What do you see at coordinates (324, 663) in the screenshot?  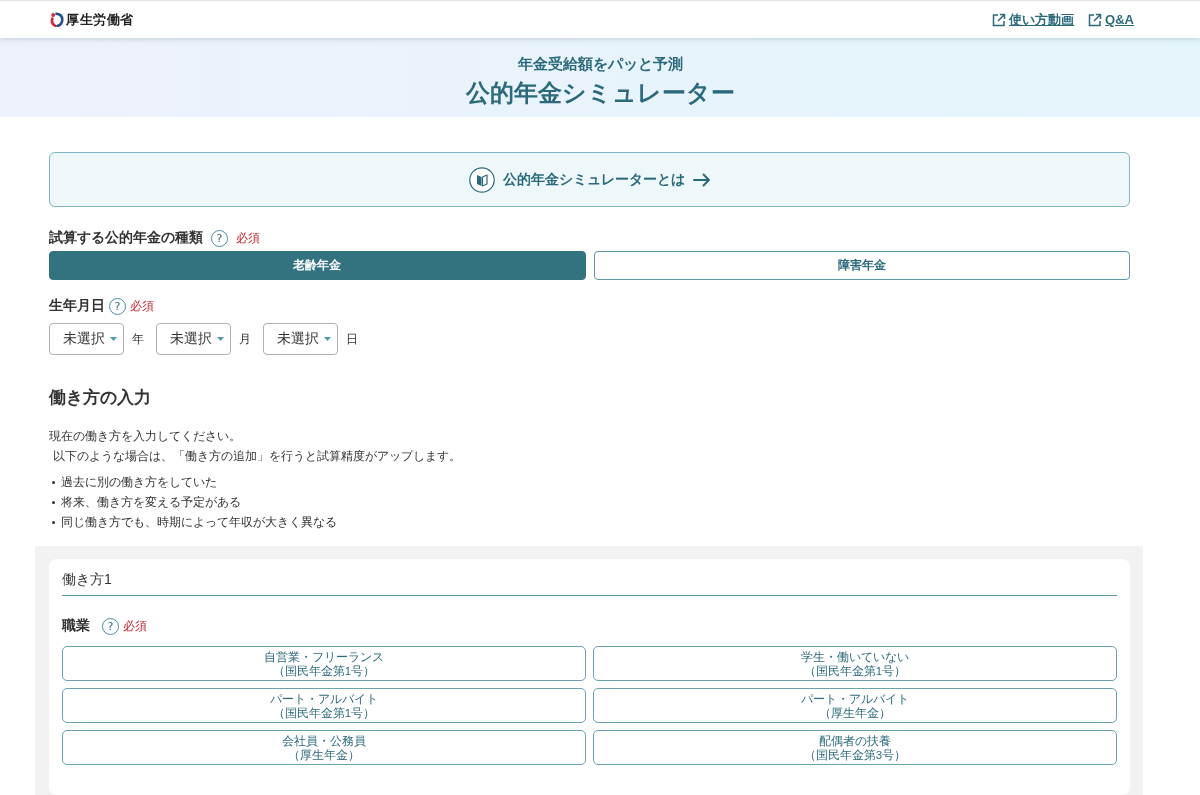 I see `occupation-option: 自営業・フリーランス （国民年金第1号）` at bounding box center [324, 663].